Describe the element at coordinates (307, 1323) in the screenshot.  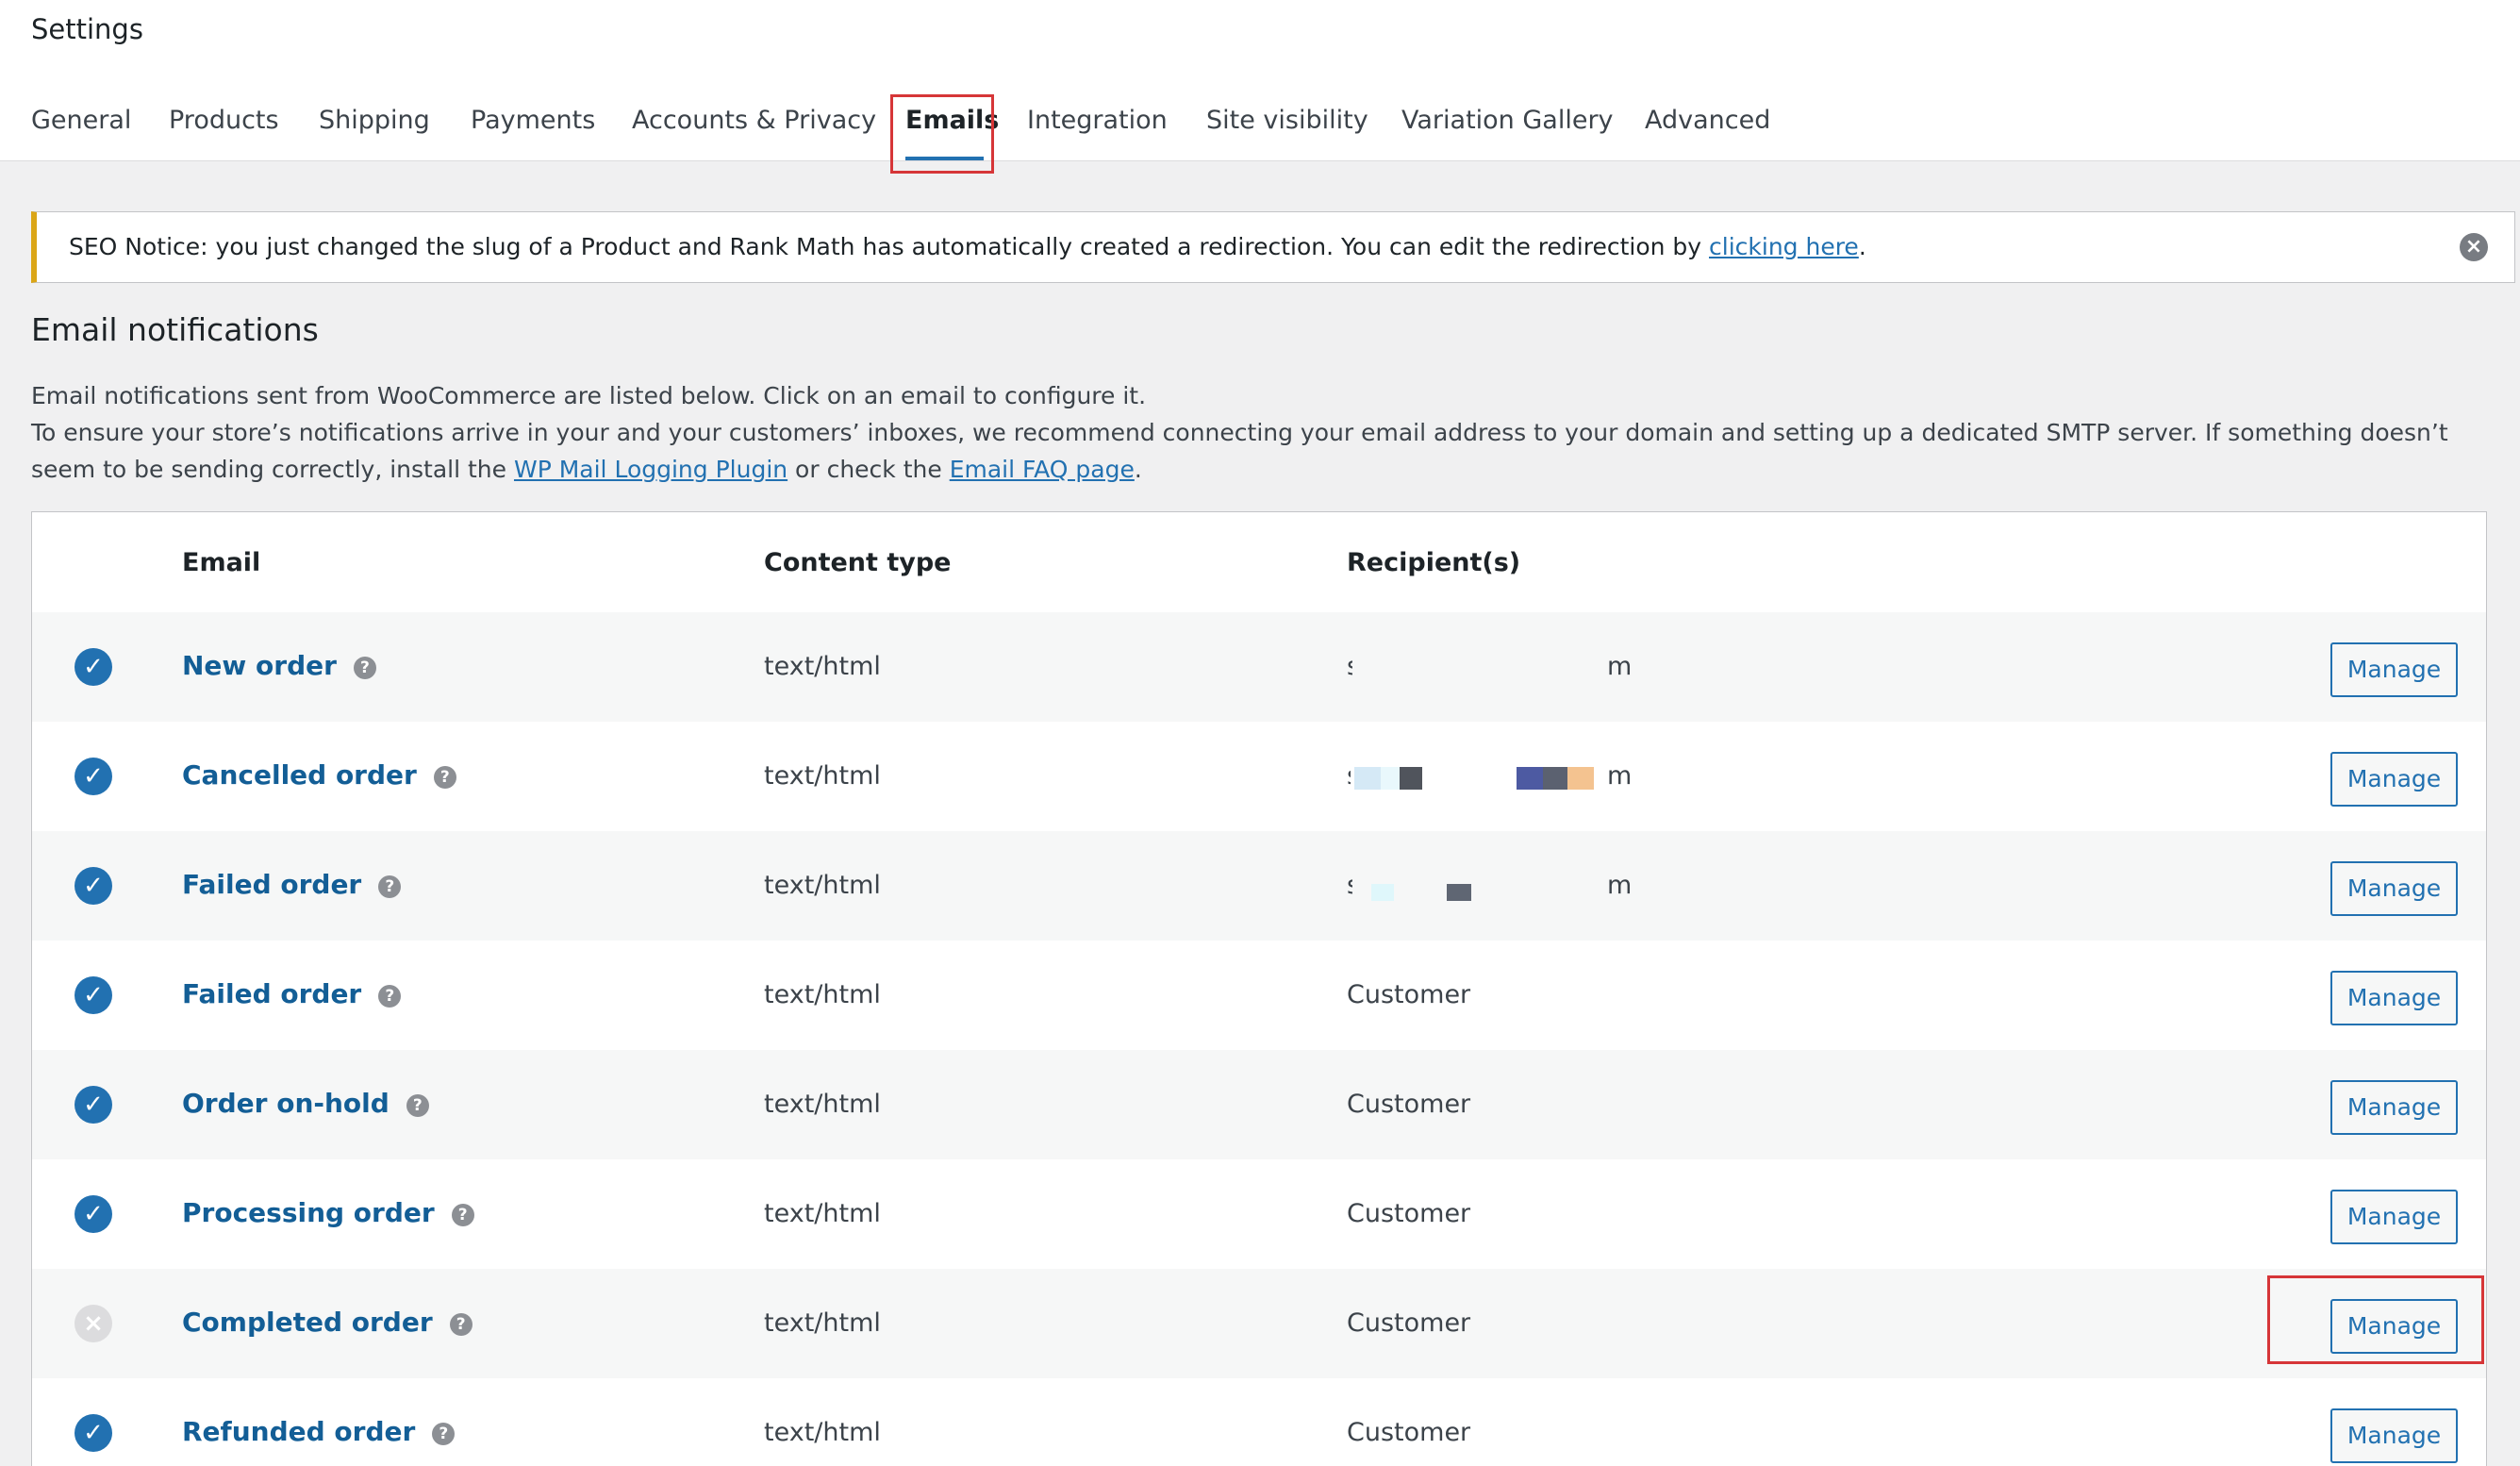
I see `email-name: Completed order` at that location.